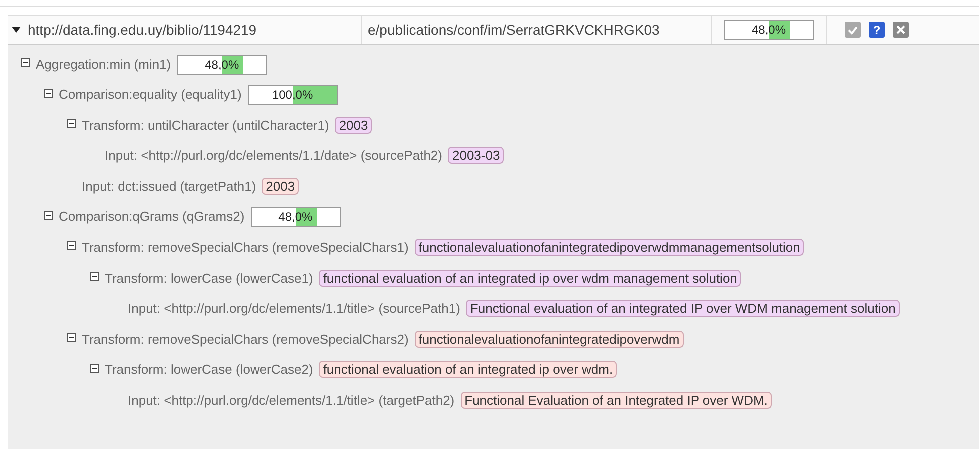  I want to click on source-uri: http://data.fing.edu.uy/biblio/1194219, so click(142, 30).